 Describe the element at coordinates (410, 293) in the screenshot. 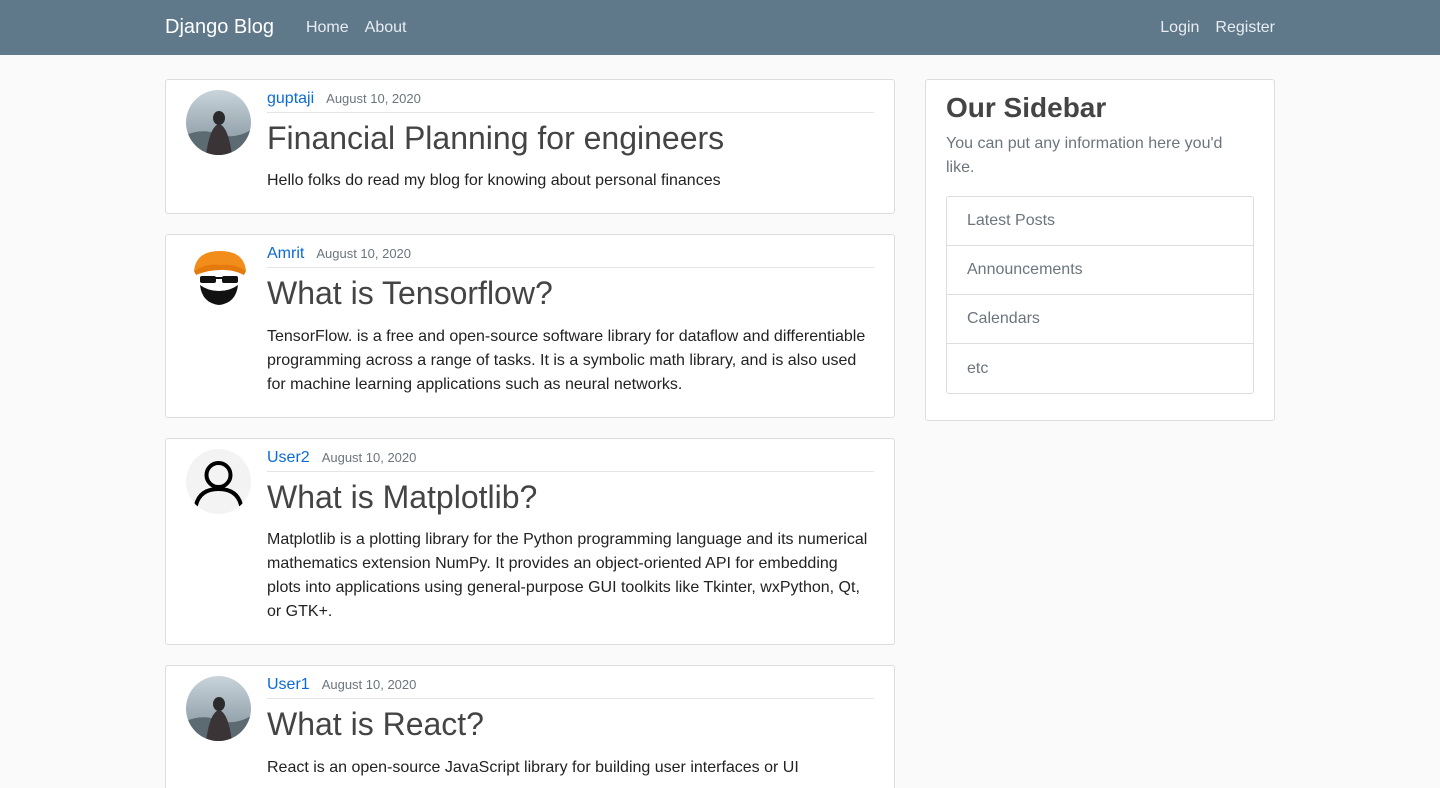

I see `post-title: What is Tensorflow?` at that location.